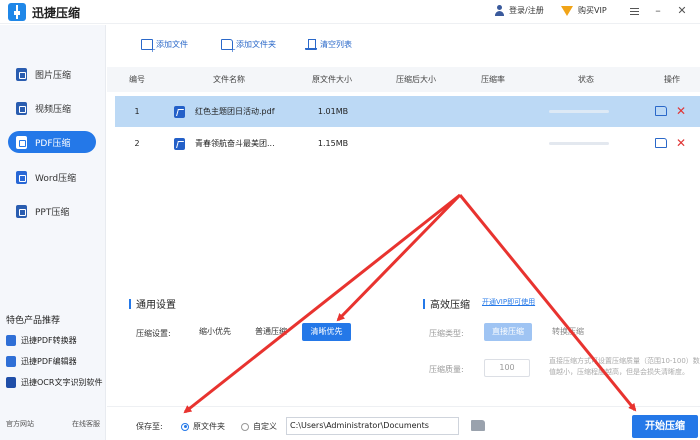 The image size is (700, 440). I want to click on image-icon, so click(21, 74).